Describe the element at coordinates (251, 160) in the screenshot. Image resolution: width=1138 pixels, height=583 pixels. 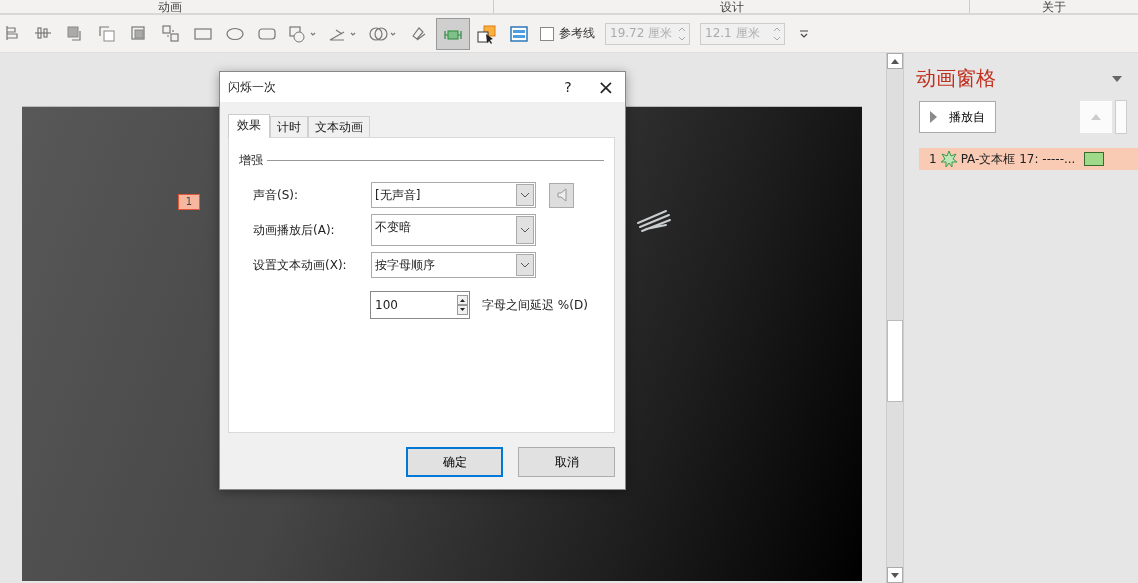
I see `group-label: 增强` at that location.